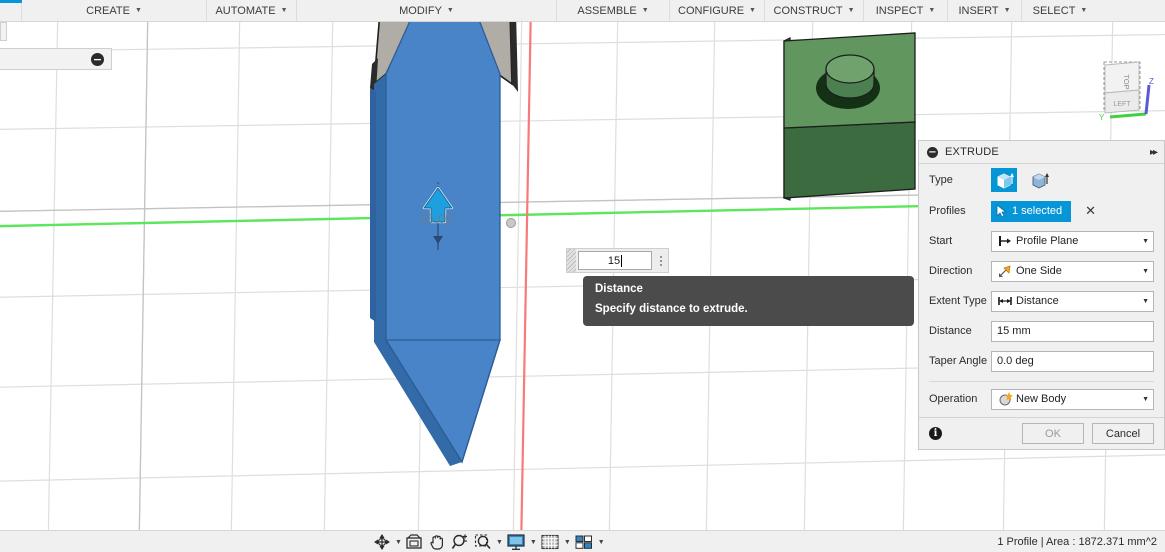 This screenshot has width=1165, height=552. I want to click on profile-plane-icon, so click(1005, 241).